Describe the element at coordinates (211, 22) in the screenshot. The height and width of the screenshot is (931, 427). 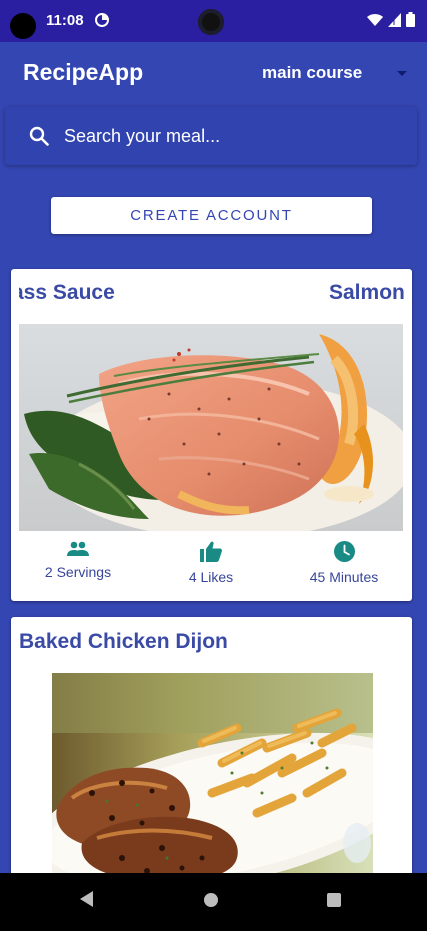
I see `front-camera` at that location.